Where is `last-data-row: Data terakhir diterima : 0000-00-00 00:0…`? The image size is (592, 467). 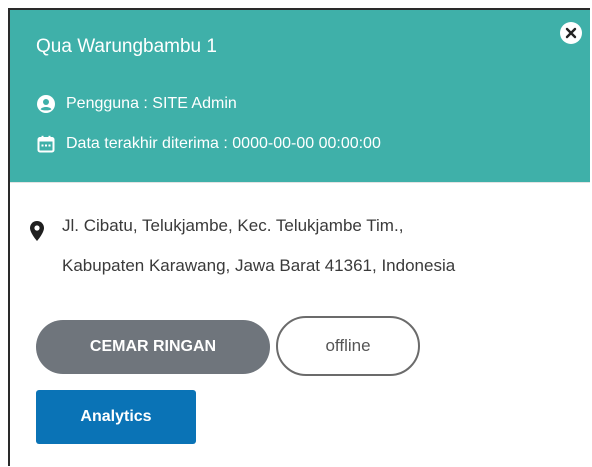
last-data-row: Data terakhir diterima : 0000-00-00 00:0… is located at coordinates (208, 144).